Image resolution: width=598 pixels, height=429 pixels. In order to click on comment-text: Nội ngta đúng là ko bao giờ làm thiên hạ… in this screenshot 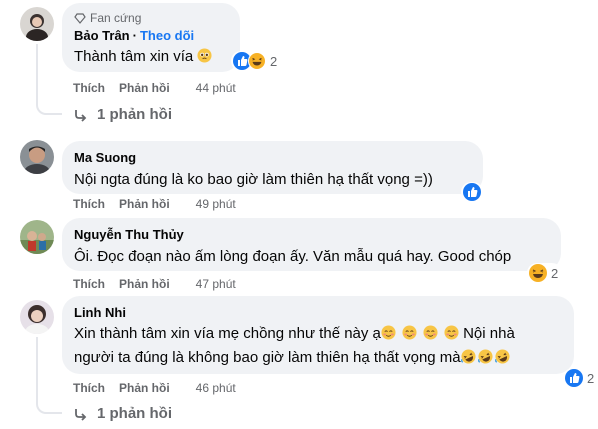, I will do `click(253, 179)`.